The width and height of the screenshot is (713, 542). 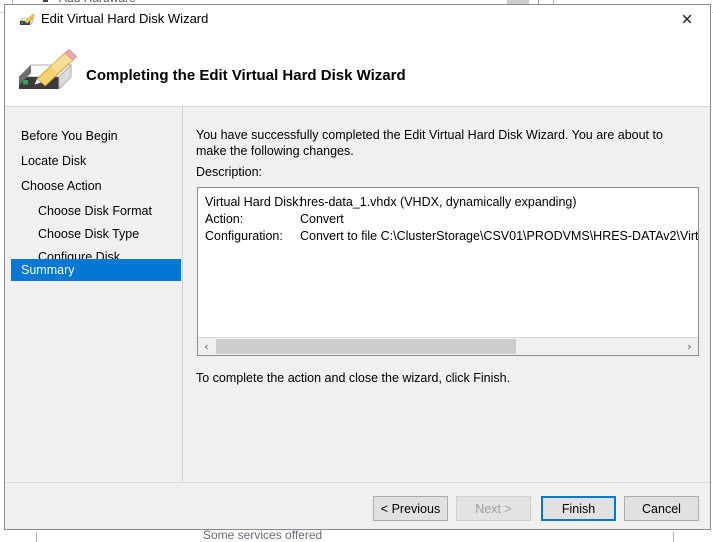 What do you see at coordinates (357, 20) in the screenshot?
I see `title-bar: Edit Virtual Hard Disk Wizard ✕` at bounding box center [357, 20].